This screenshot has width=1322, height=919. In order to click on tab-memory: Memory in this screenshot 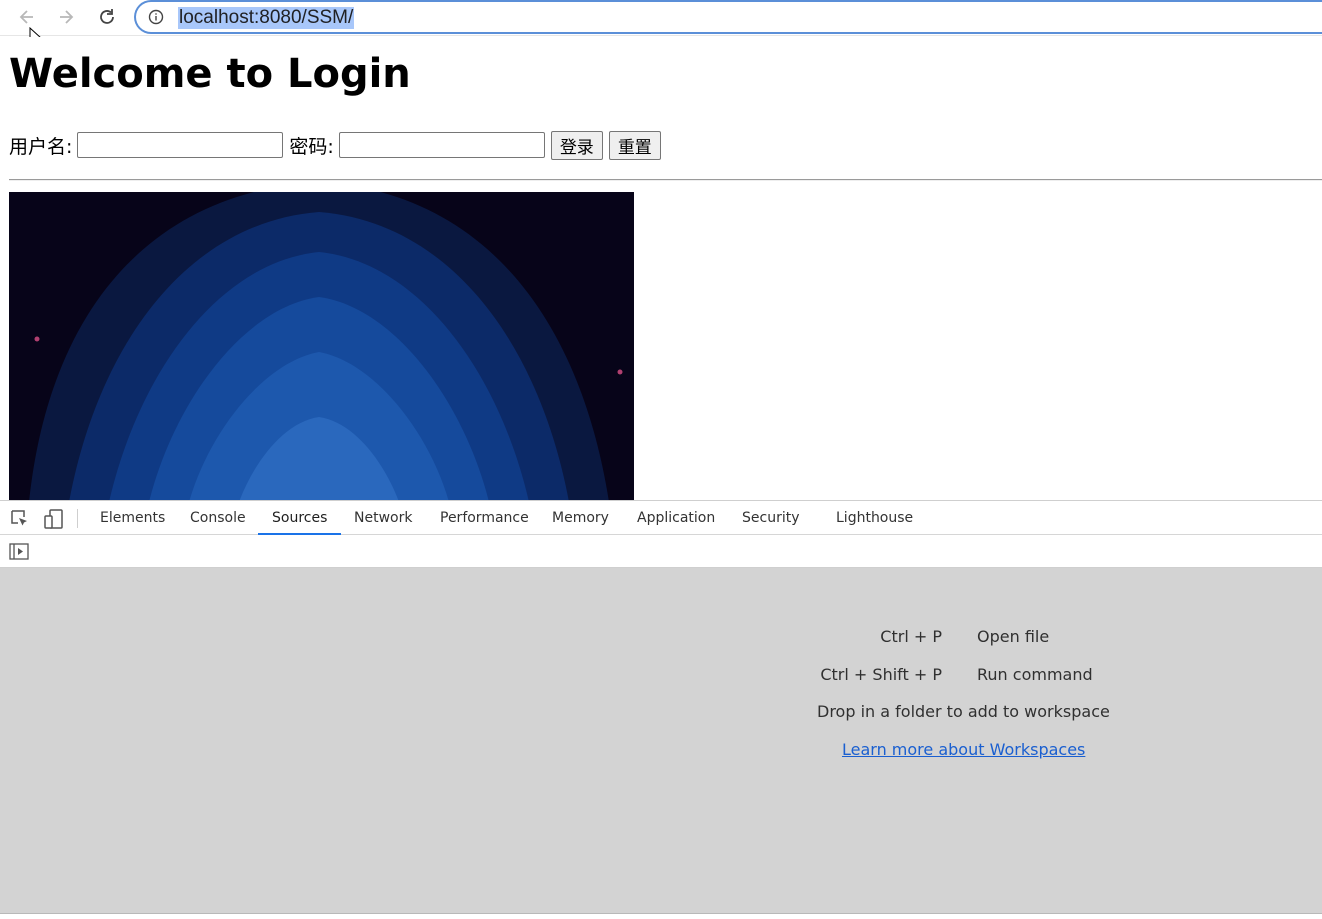, I will do `click(580, 518)`.